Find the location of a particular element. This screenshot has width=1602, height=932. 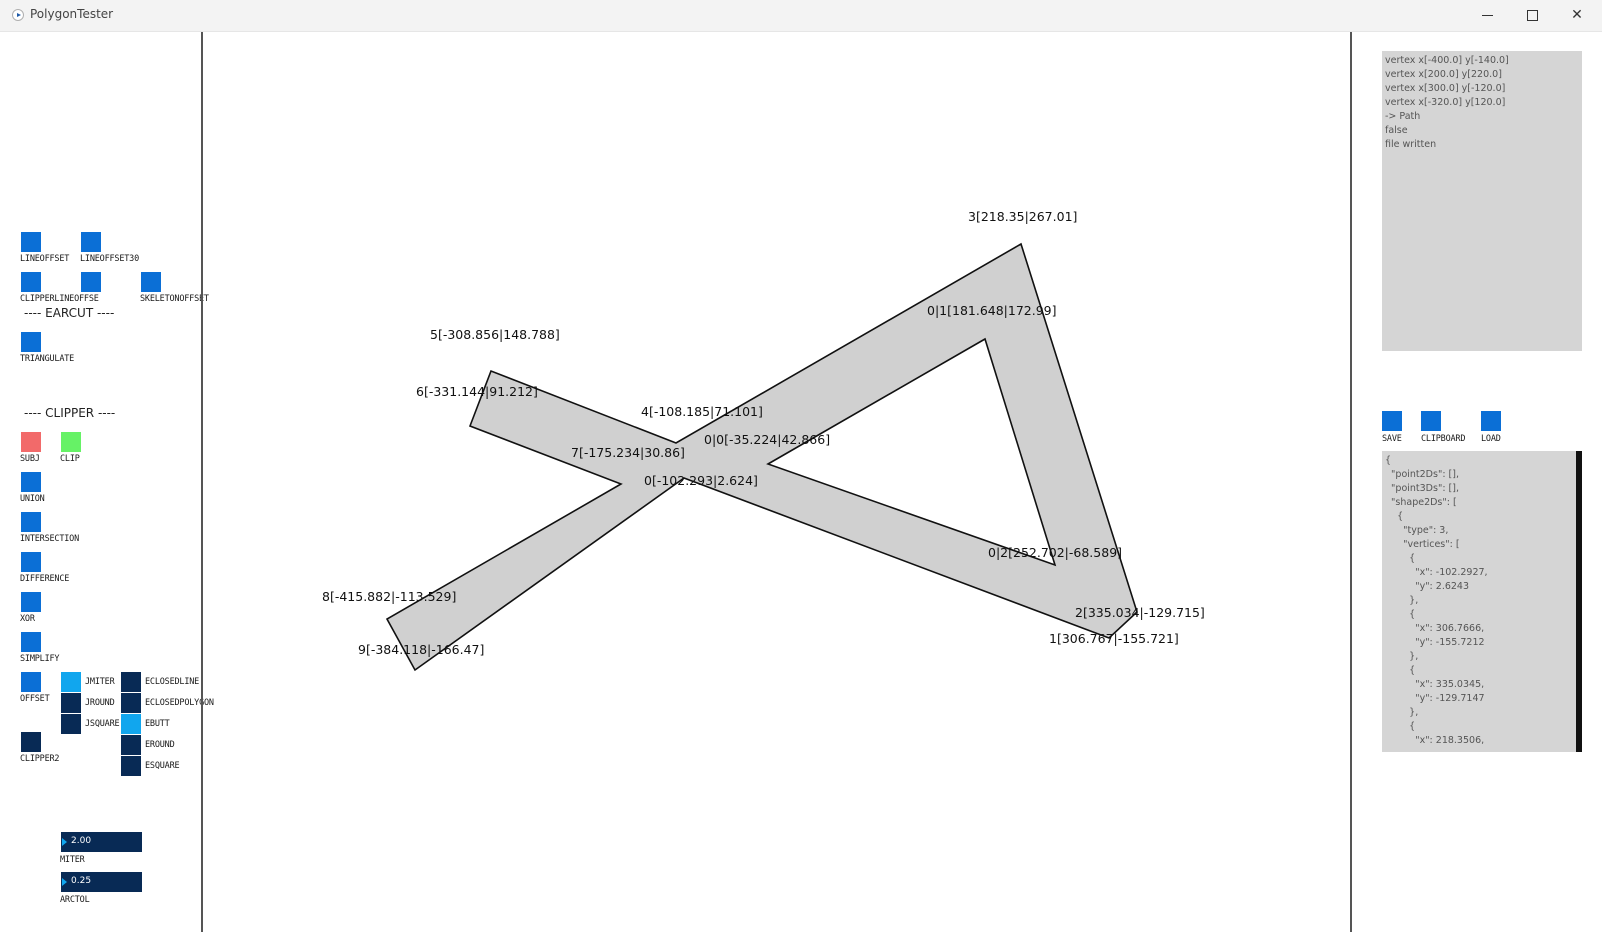

miter-slider: 2.00 is located at coordinates (101, 842).